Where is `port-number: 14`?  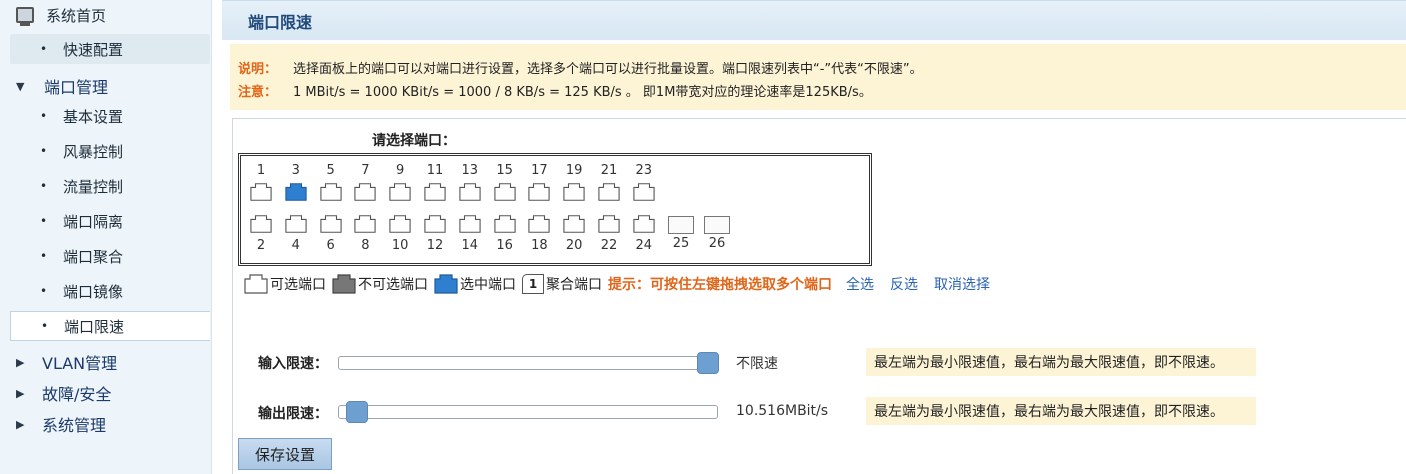 port-number: 14 is located at coordinates (470, 245).